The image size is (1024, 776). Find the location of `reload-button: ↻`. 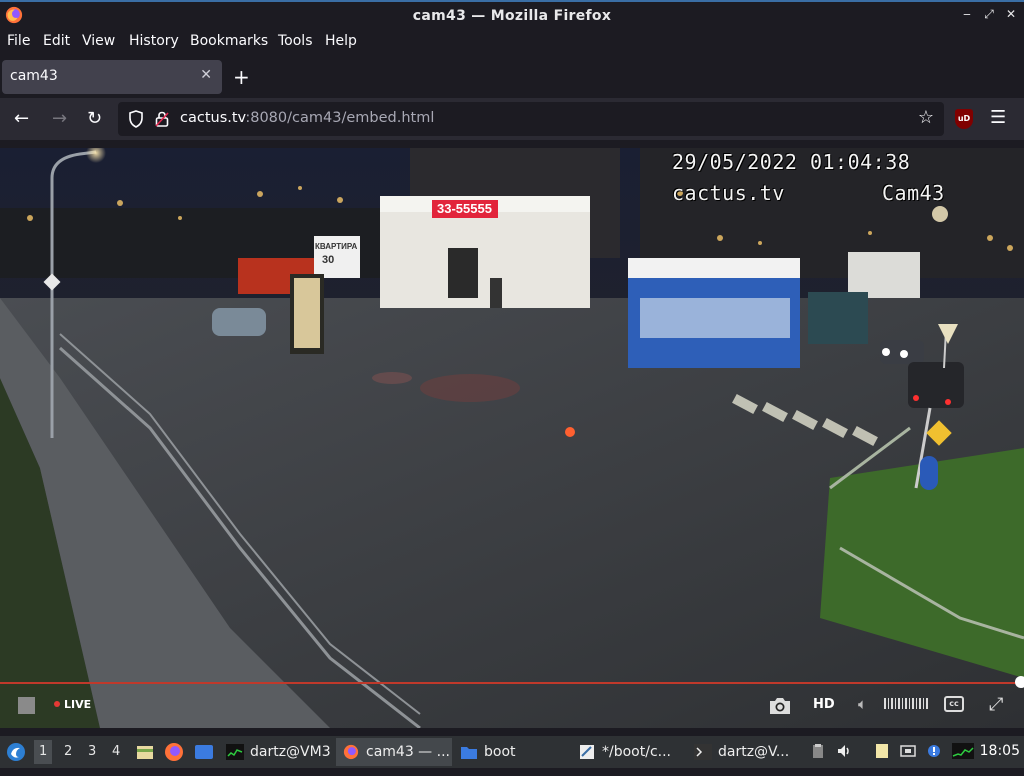

reload-button: ↻ is located at coordinates (94, 118).